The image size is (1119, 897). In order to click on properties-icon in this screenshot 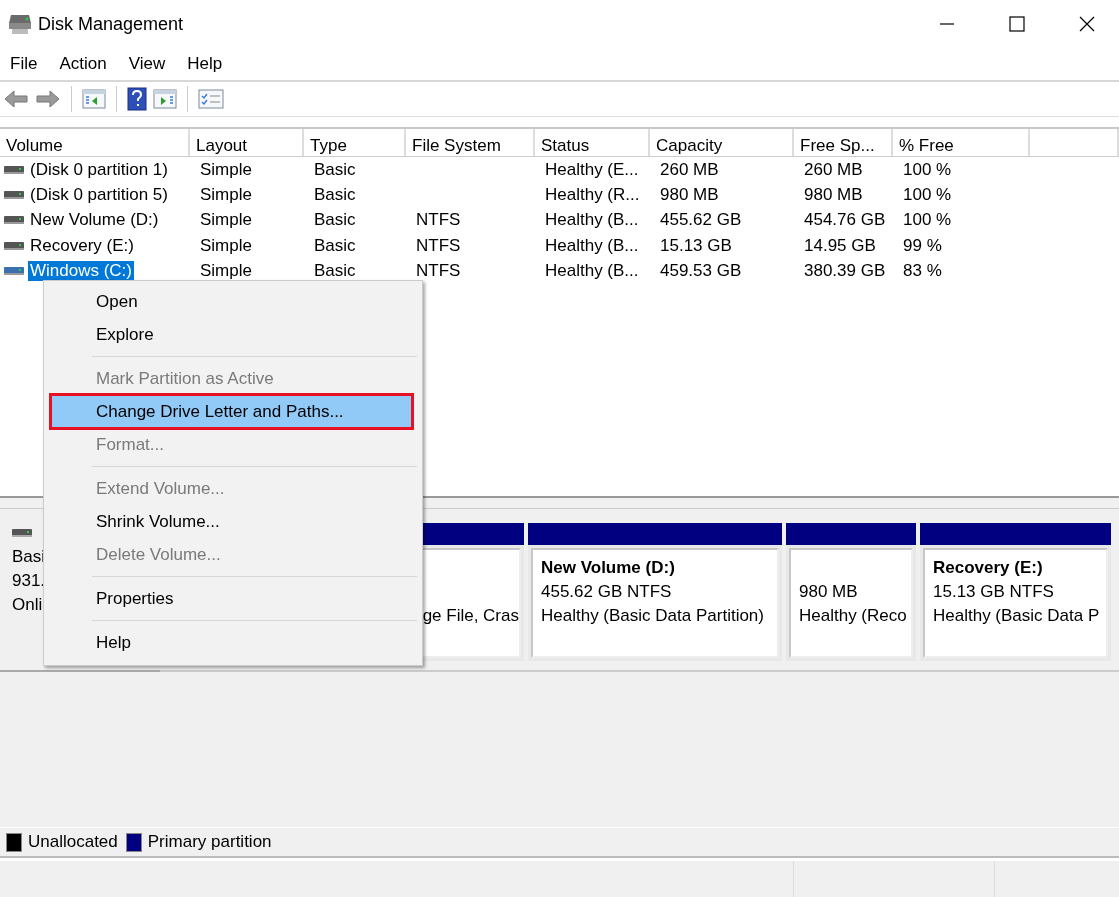, I will do `click(211, 99)`.